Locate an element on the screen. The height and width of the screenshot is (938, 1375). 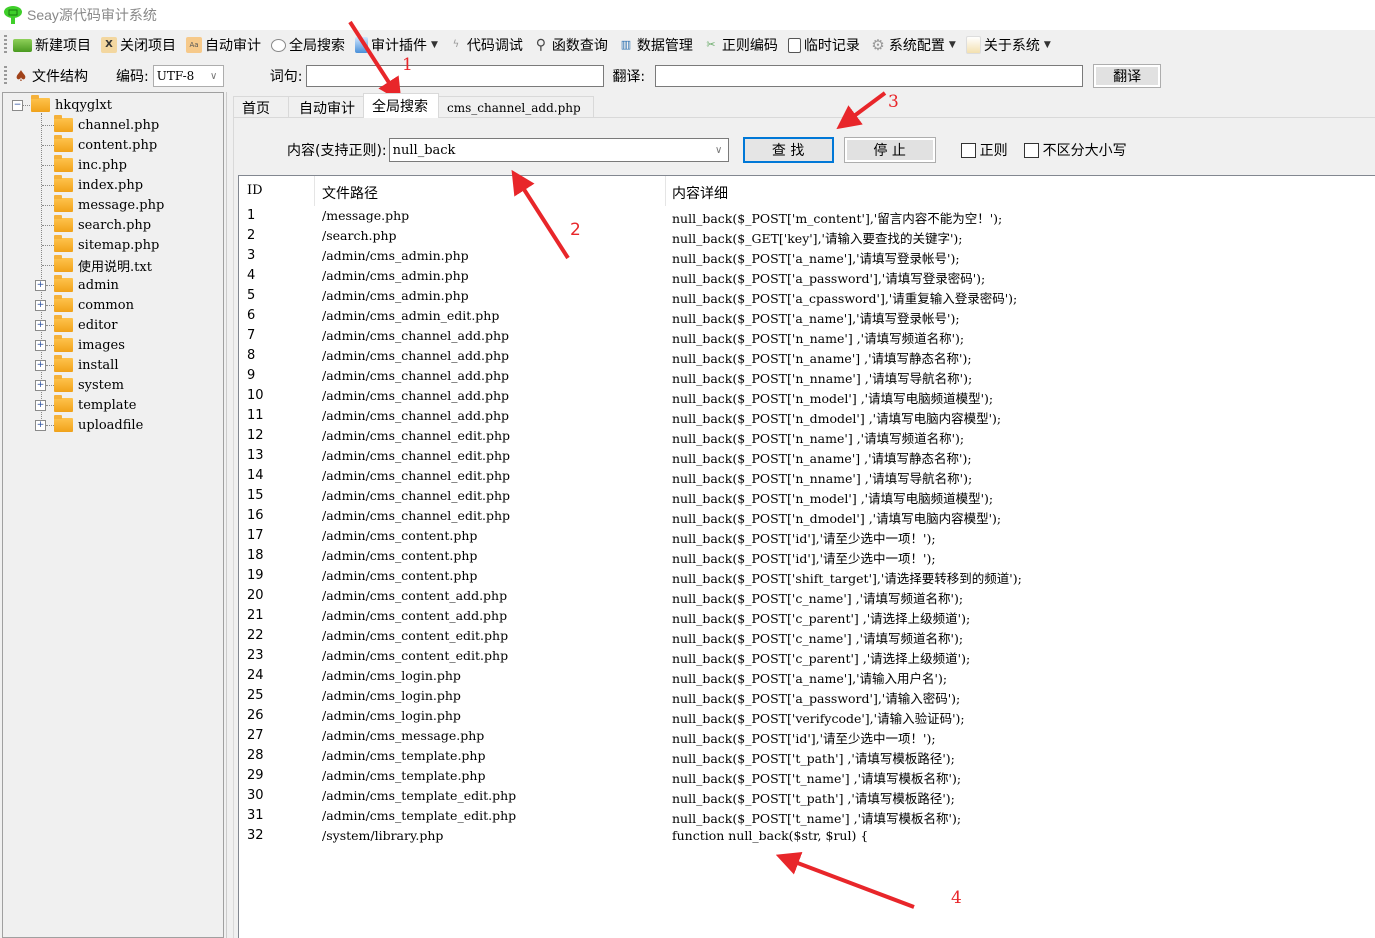
tree-file: sitemap.php is located at coordinates (106, 245).